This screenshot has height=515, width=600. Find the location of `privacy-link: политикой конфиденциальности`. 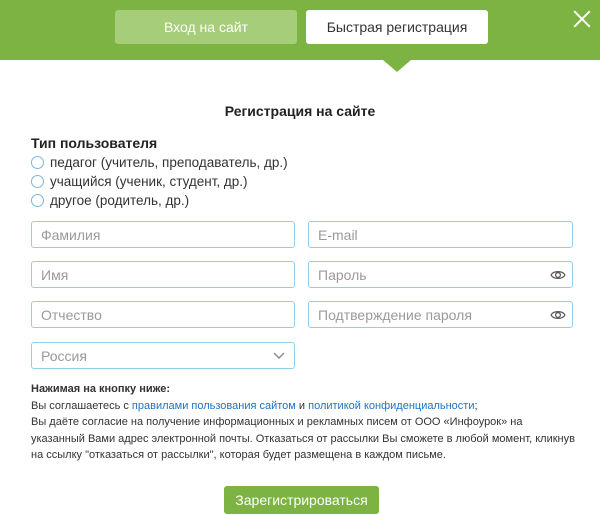

privacy-link: политикой конфиденциальности is located at coordinates (391, 406).